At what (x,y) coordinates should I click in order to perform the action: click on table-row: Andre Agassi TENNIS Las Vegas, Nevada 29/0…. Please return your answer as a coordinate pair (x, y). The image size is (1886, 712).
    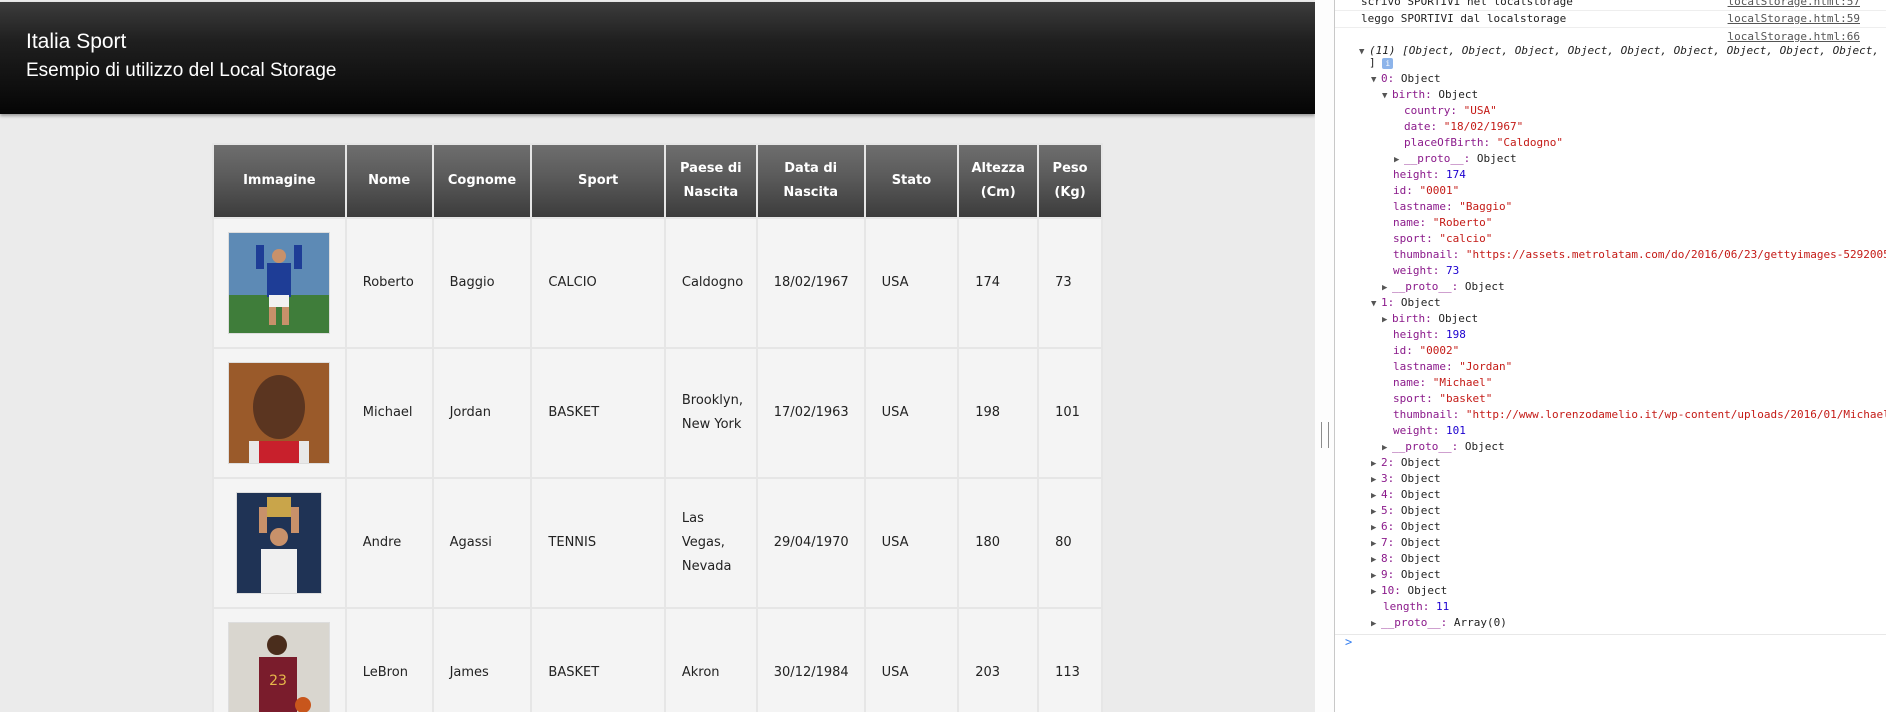
    Looking at the image, I should click on (657, 543).